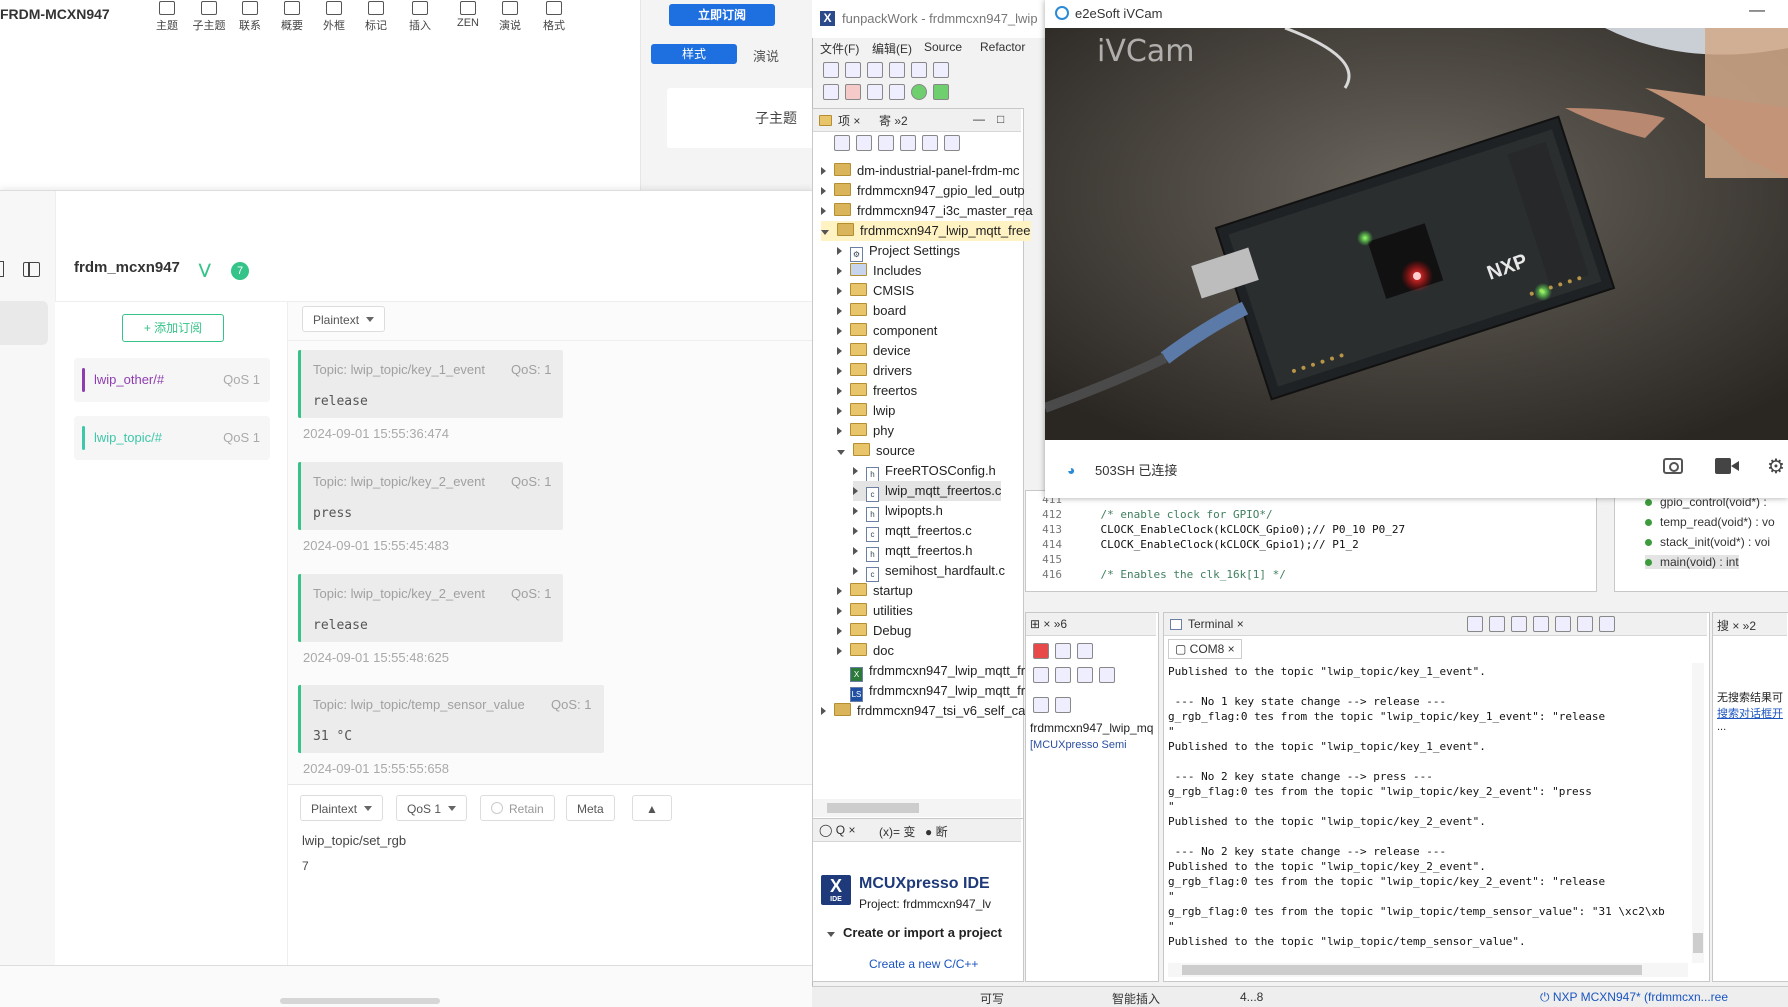 Image resolution: width=1788 pixels, height=1007 pixels. Describe the element at coordinates (1000, 119) in the screenshot. I see `maximize-icon: □` at that location.